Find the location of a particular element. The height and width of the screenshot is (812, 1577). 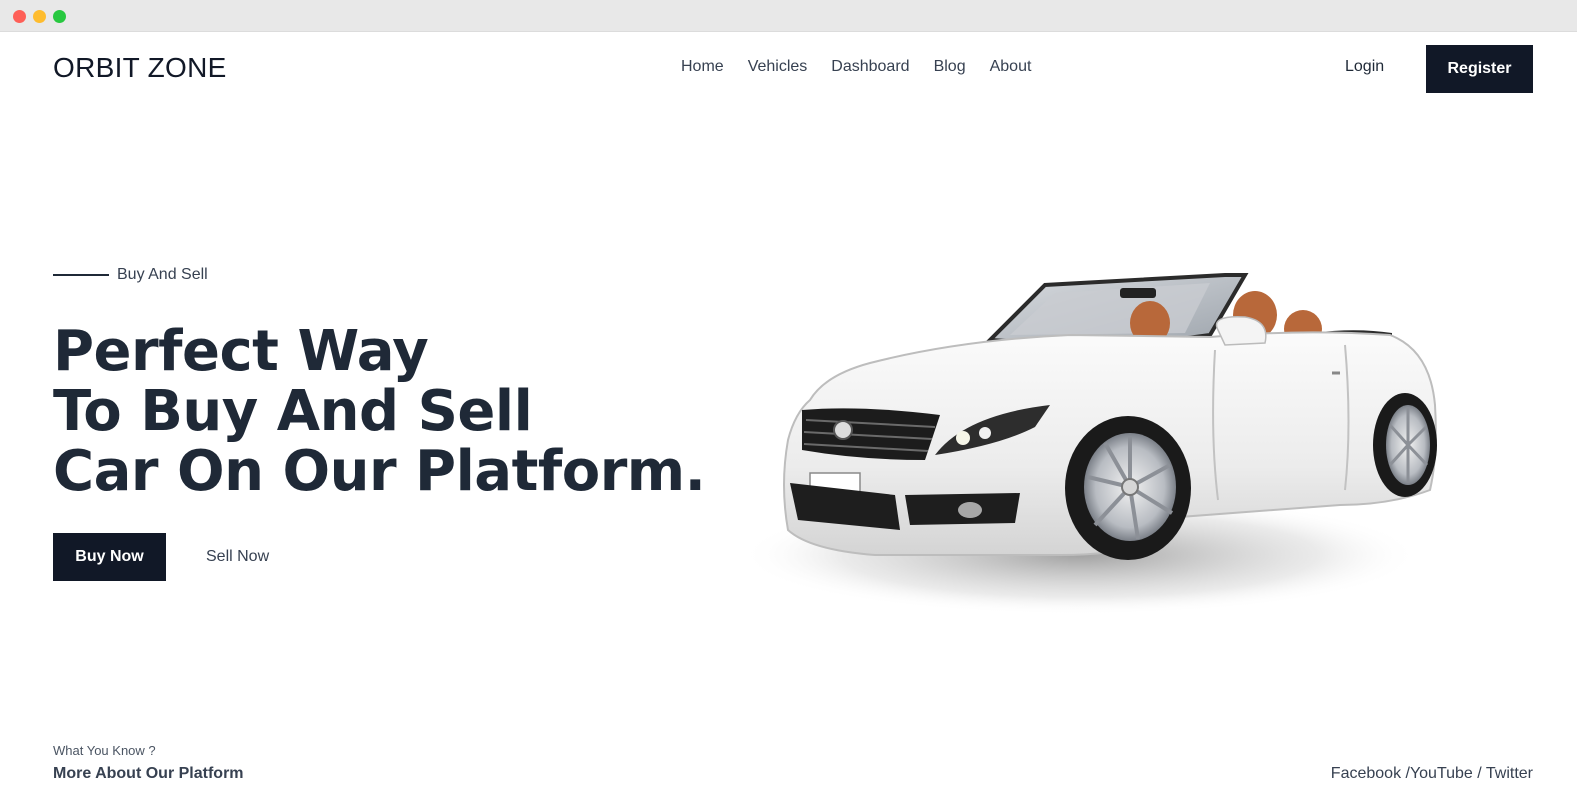

nav-blog: Blog is located at coordinates (950, 67).